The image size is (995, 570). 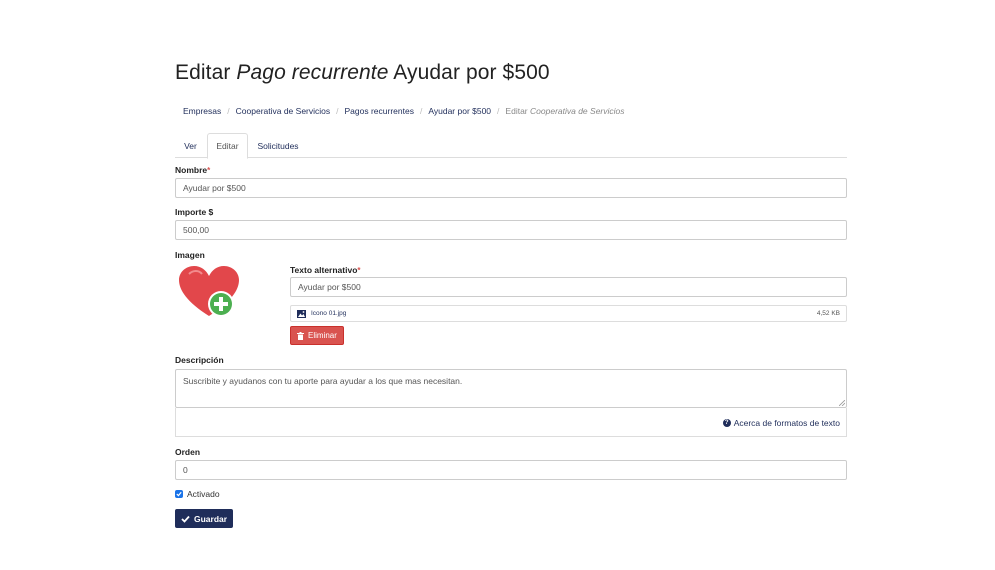 I want to click on checkbox-checked-icon, so click(x=179, y=494).